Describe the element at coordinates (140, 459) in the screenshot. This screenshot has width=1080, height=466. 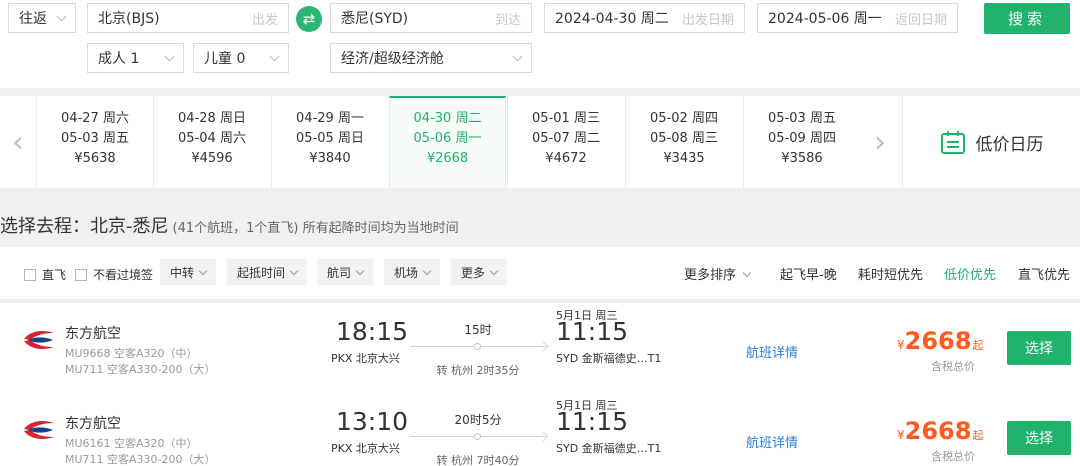
I see `flight-number-2: MU711 空客A330-200（大）` at that location.